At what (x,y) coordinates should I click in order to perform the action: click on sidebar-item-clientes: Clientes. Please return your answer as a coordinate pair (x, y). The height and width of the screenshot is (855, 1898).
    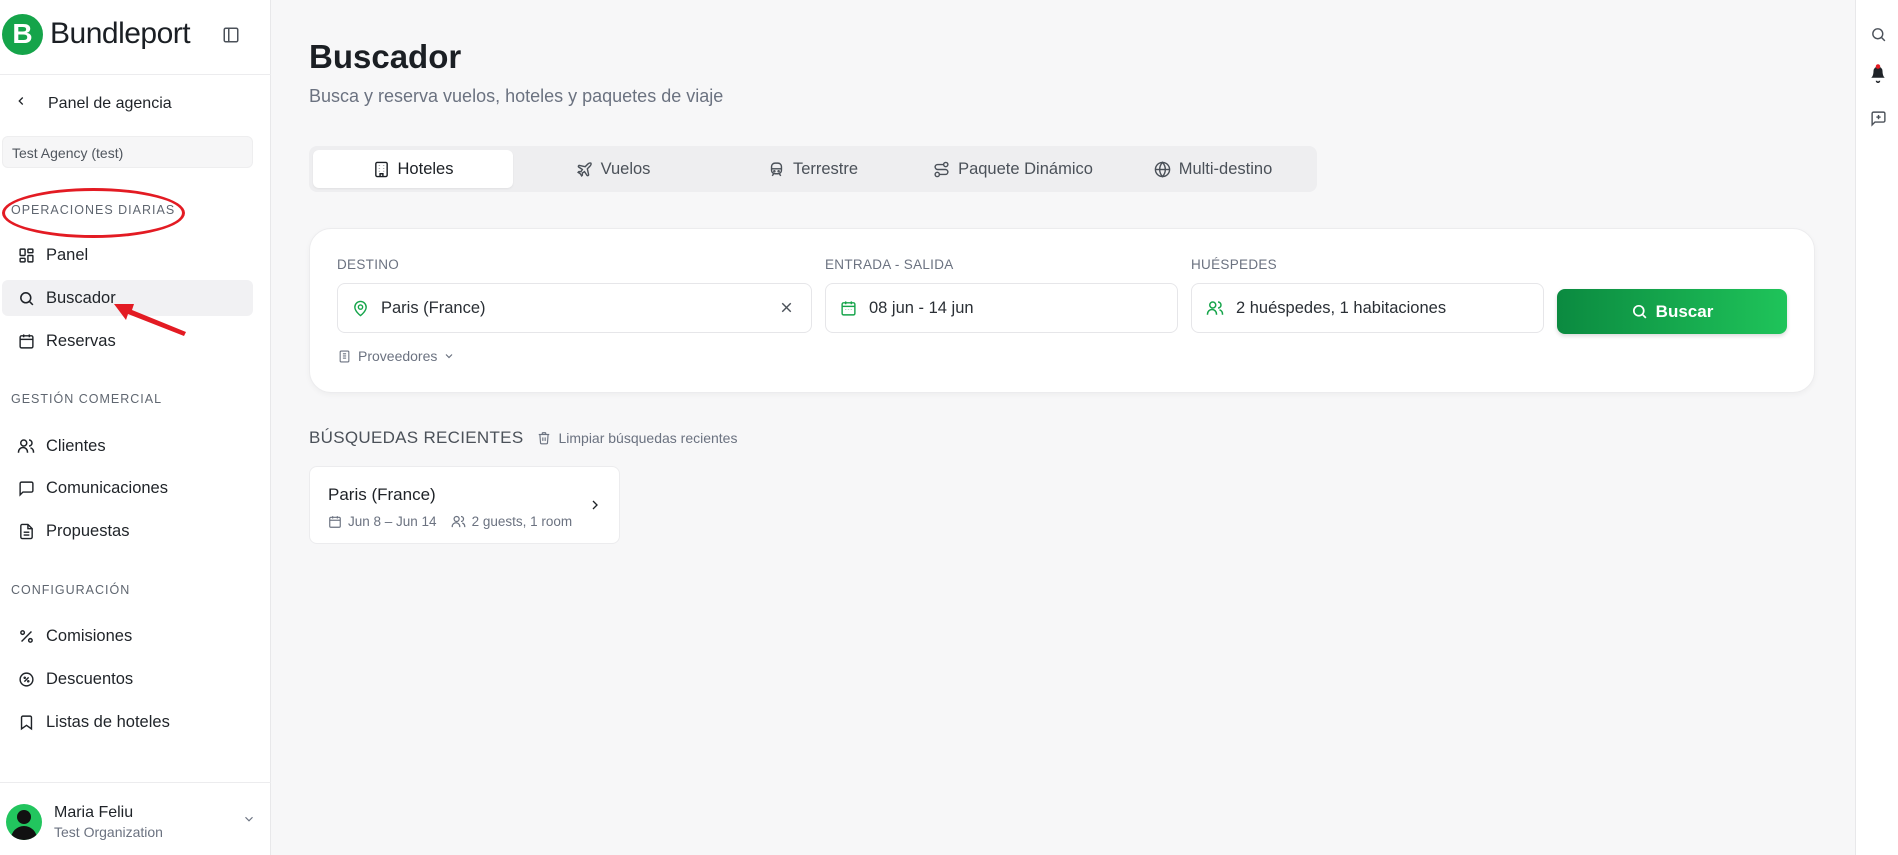
    Looking at the image, I should click on (127, 446).